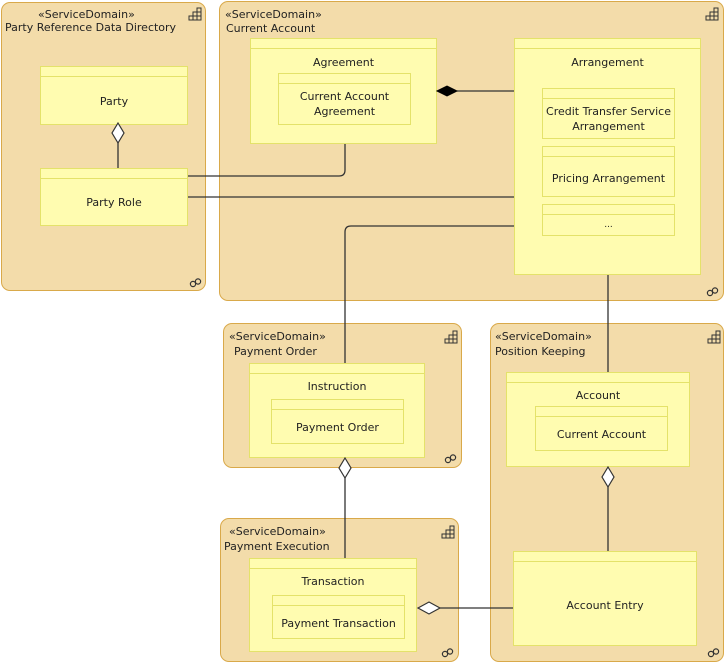 This screenshot has width=726, height=664. What do you see at coordinates (114, 101) in the screenshot?
I see `class-label: Party` at bounding box center [114, 101].